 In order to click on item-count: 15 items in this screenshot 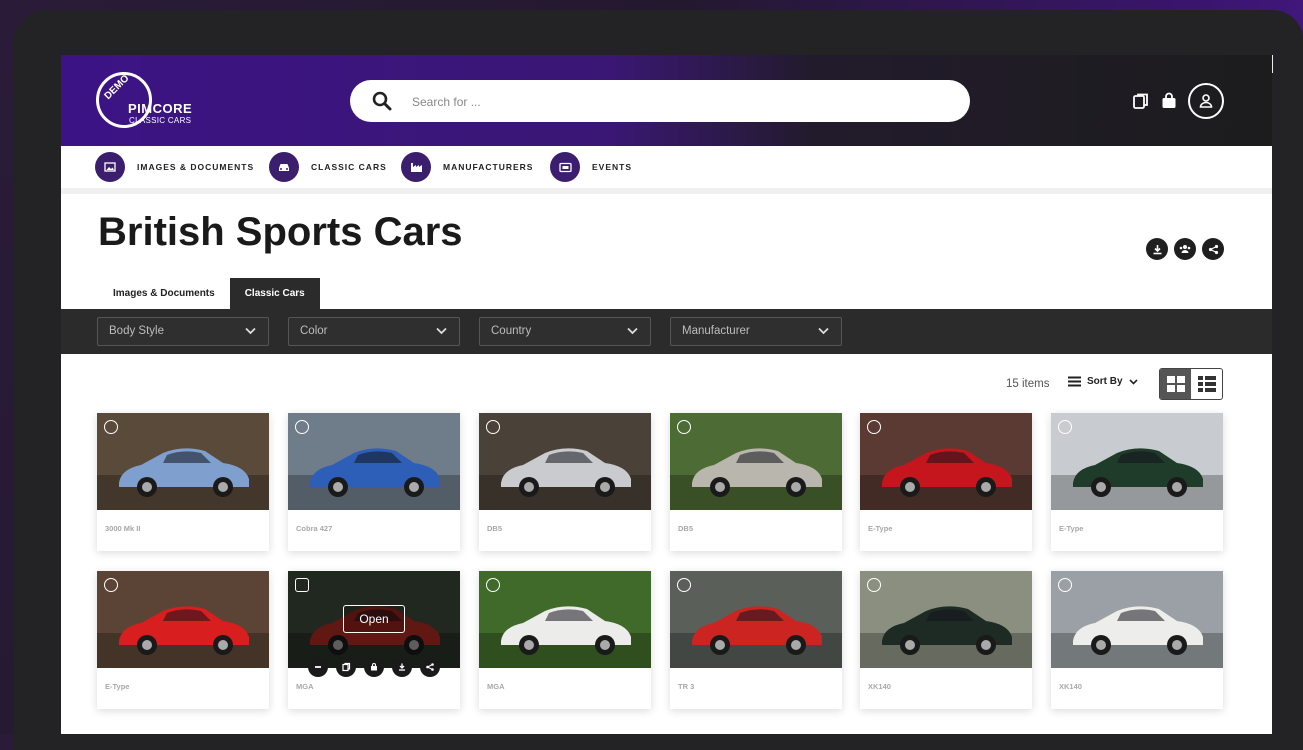, I will do `click(1028, 384)`.